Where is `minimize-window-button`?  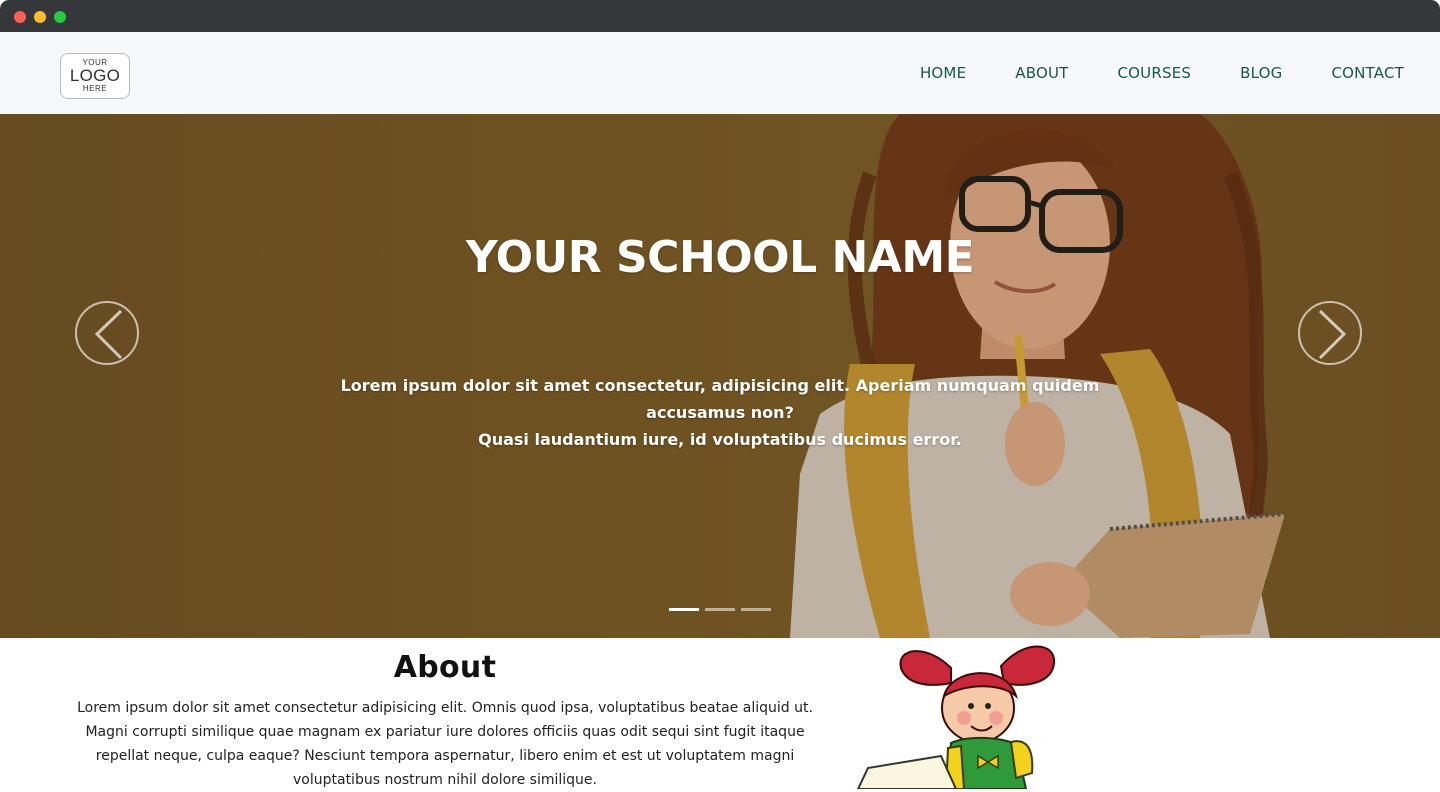 minimize-window-button is located at coordinates (40, 17).